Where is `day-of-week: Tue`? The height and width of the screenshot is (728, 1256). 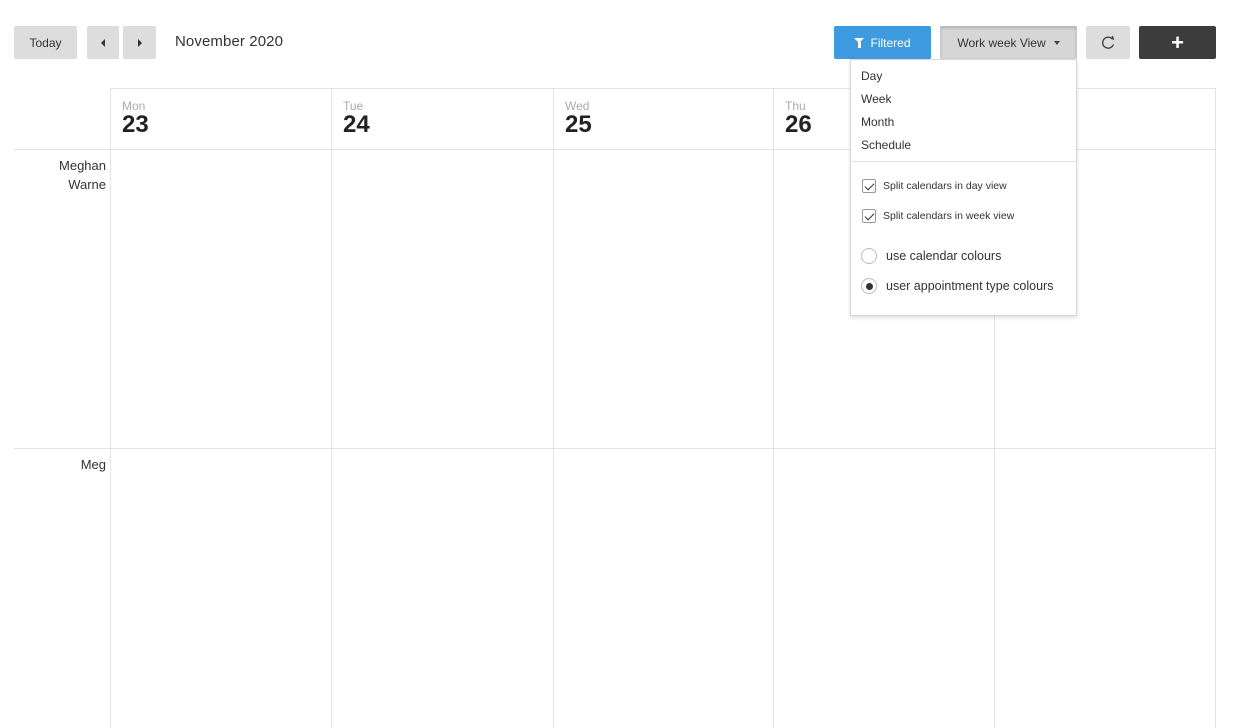
day-of-week: Tue is located at coordinates (353, 106).